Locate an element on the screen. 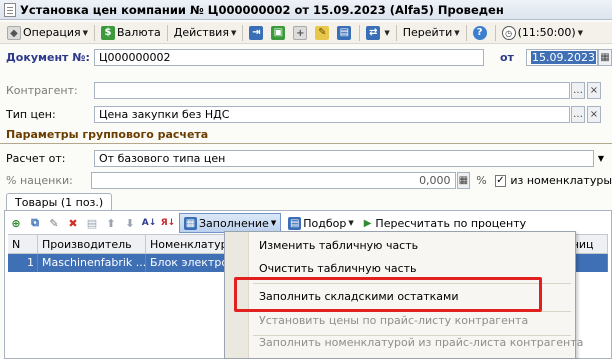 This screenshot has height=359, width=612. goto-button: Перейти ▼ is located at coordinates (431, 33).